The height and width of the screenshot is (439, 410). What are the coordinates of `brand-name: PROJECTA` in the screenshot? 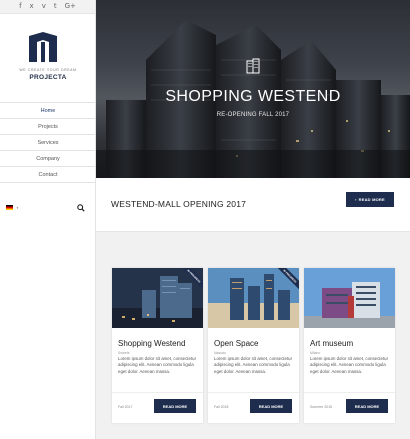 It's located at (48, 77).